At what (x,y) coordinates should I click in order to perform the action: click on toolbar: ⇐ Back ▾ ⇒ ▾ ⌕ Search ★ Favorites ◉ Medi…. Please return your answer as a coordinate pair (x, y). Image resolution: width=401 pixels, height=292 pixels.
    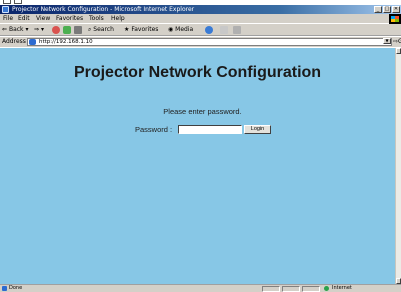
    Looking at the image, I should click on (200, 30).